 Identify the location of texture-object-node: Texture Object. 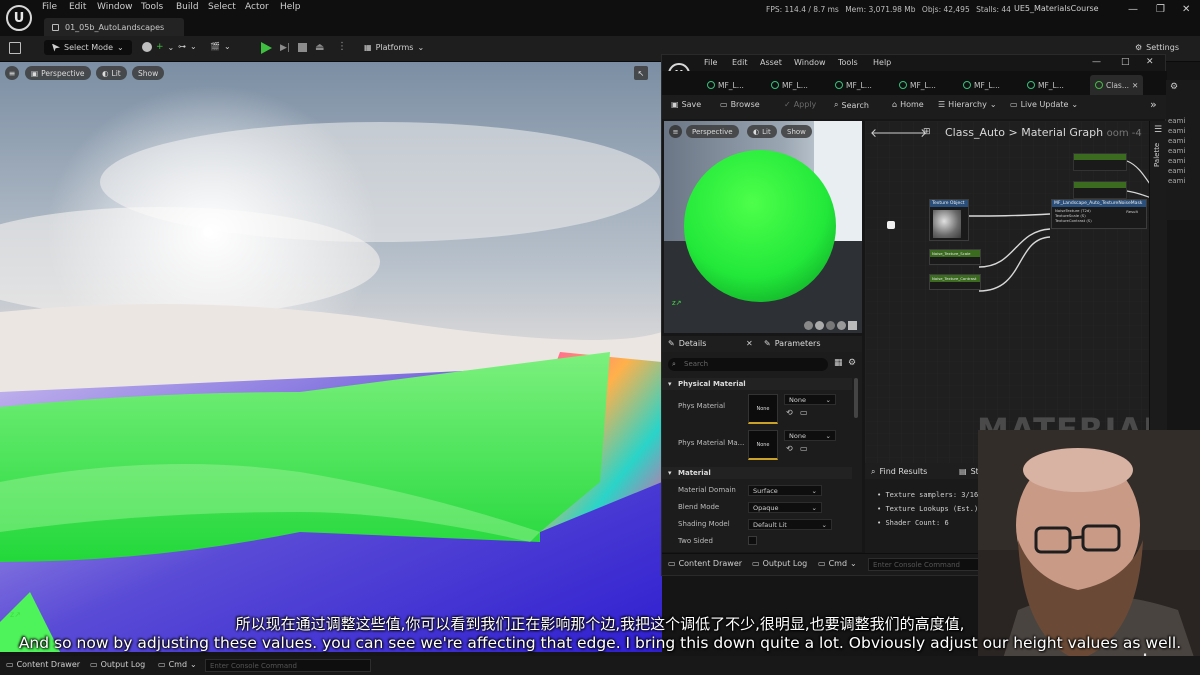
(949, 220).